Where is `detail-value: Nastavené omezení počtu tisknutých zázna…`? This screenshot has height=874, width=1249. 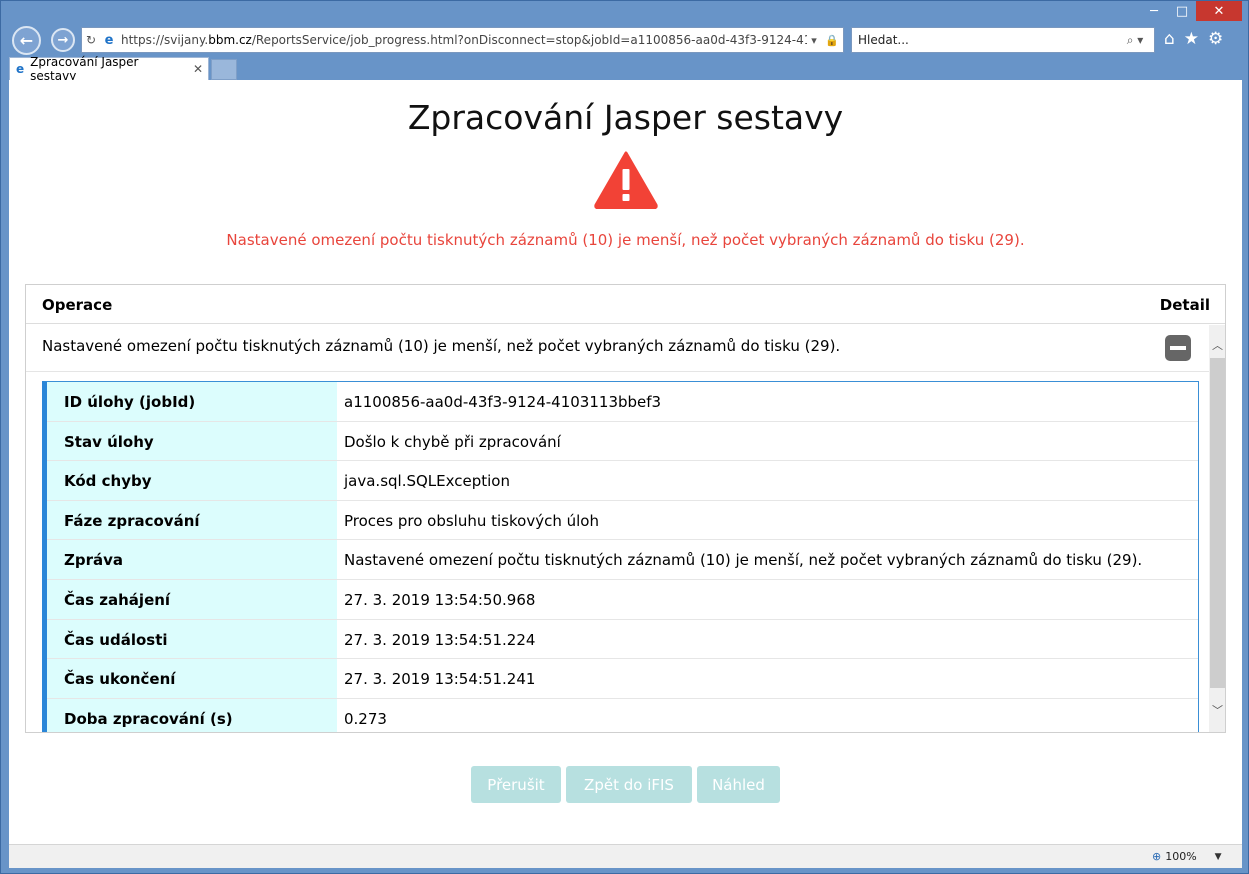 detail-value: Nastavené omezení počtu tisknutých zázna… is located at coordinates (743, 560).